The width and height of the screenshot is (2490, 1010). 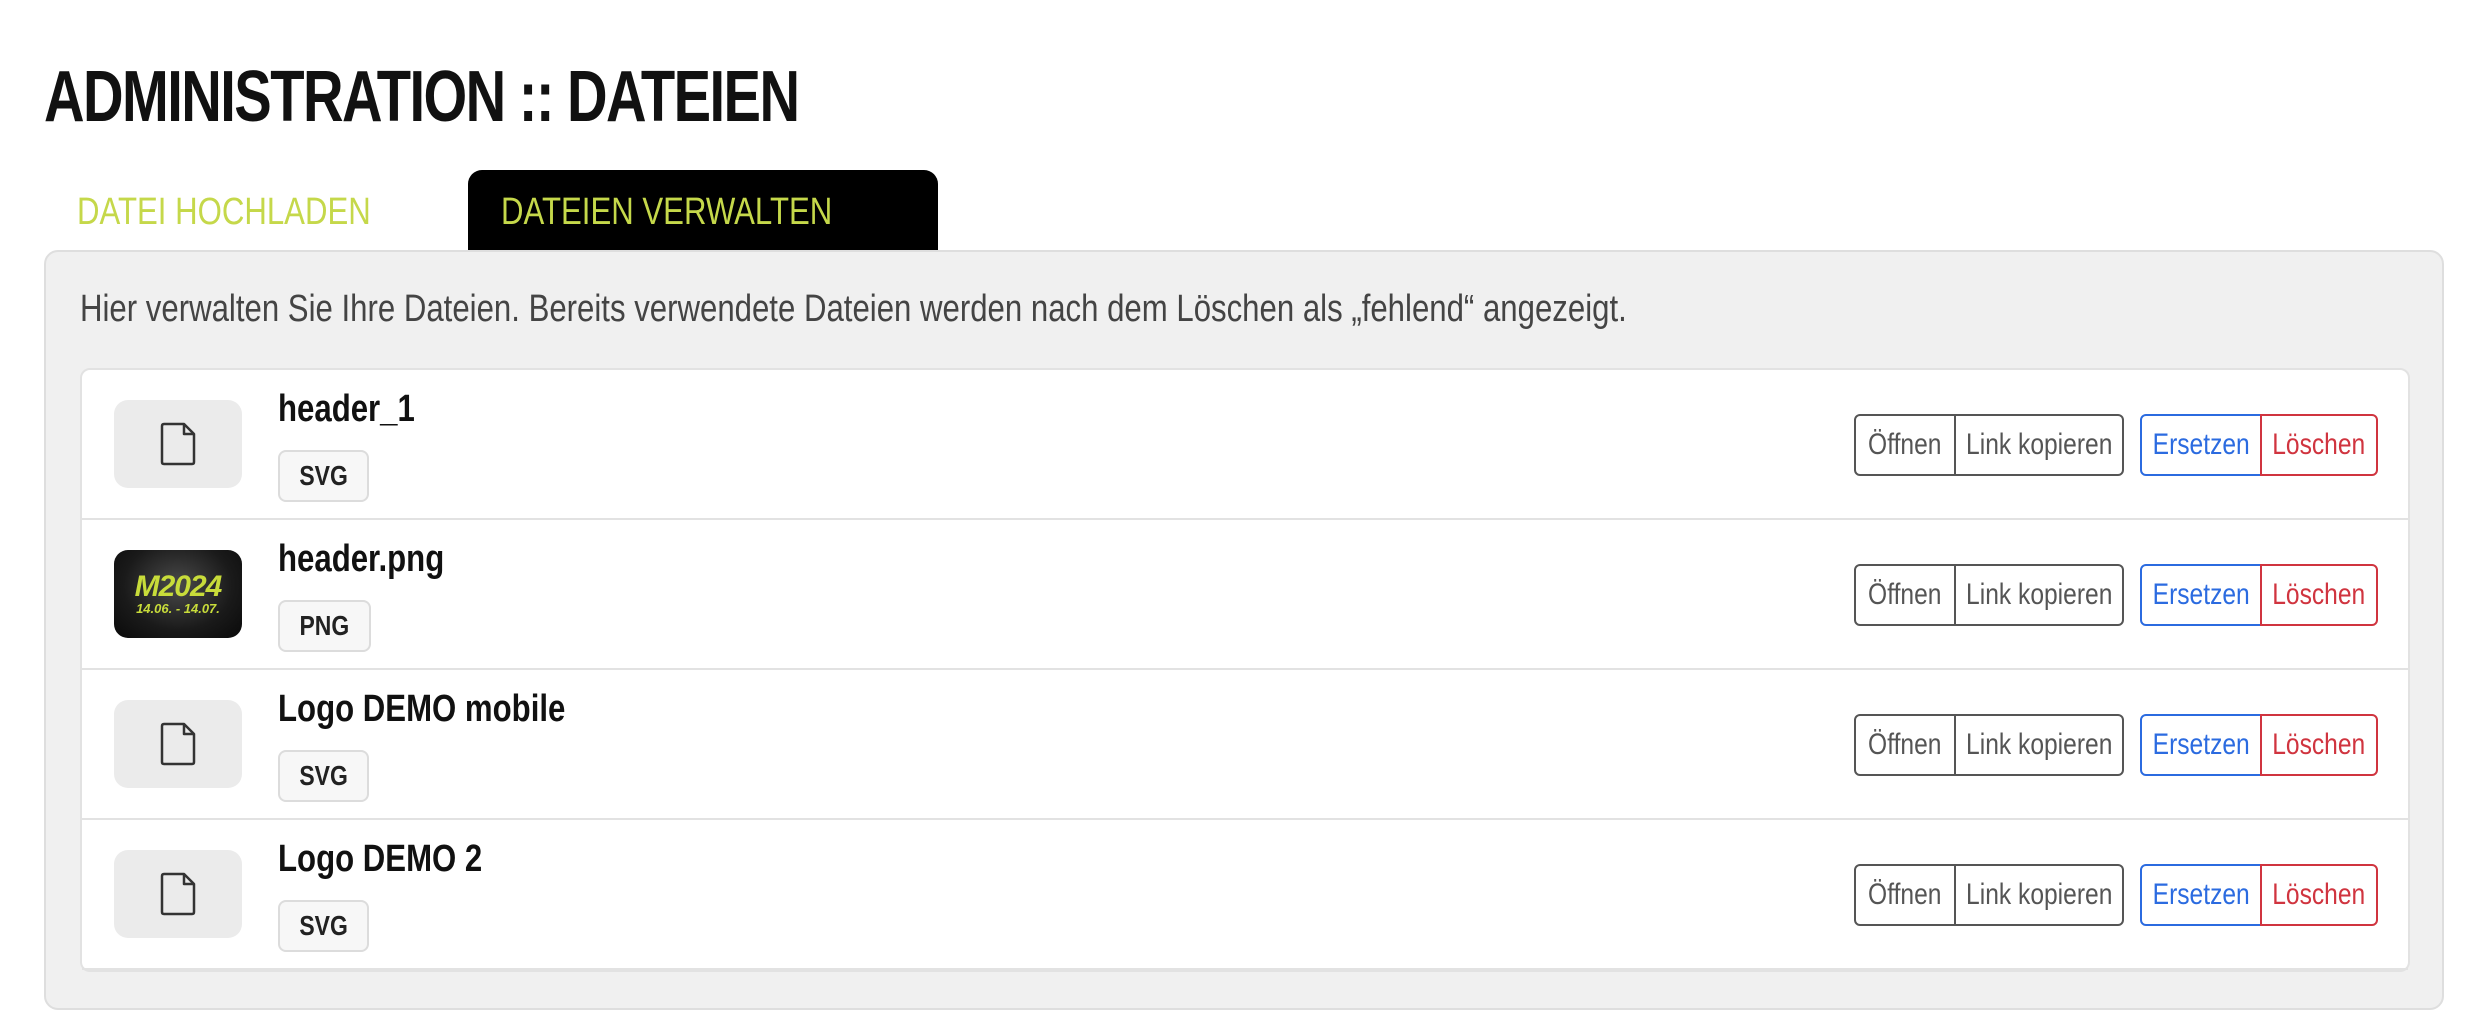 I want to click on file-type-badge: PNG, so click(x=324, y=626).